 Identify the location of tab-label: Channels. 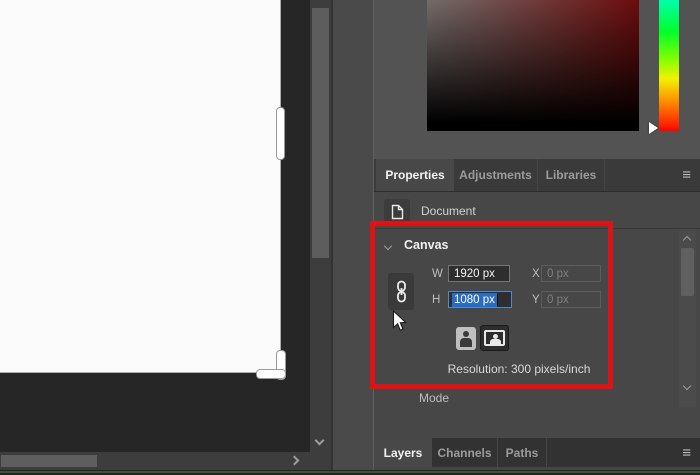
(464, 452).